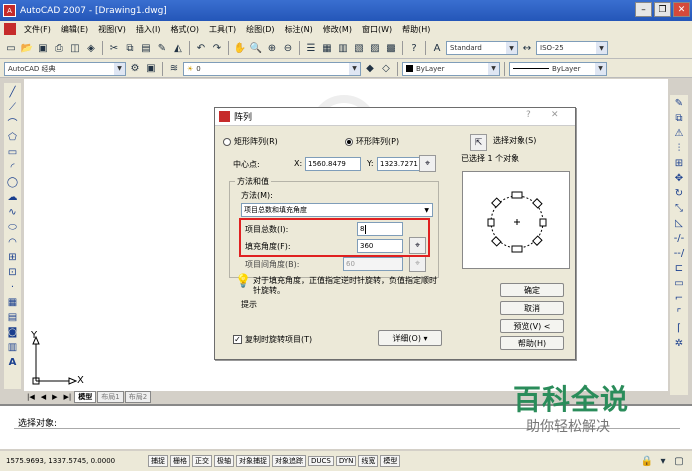  I want to click on rotate-items-checkbox: ✓ 复制时旋转项目(T), so click(272, 339).